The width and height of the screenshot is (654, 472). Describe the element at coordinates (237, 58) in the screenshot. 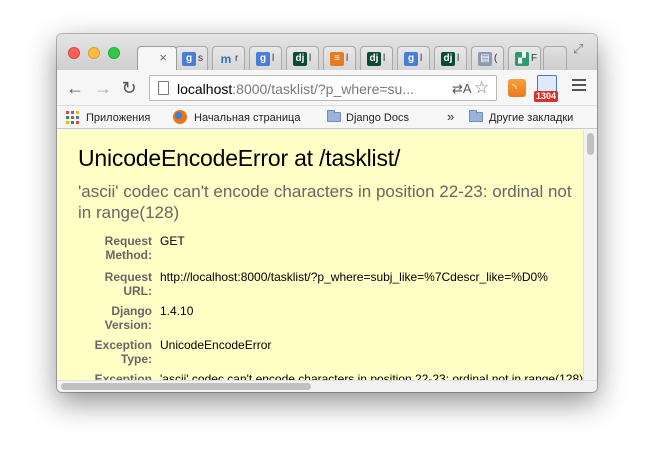

I see `tab-title: r` at that location.